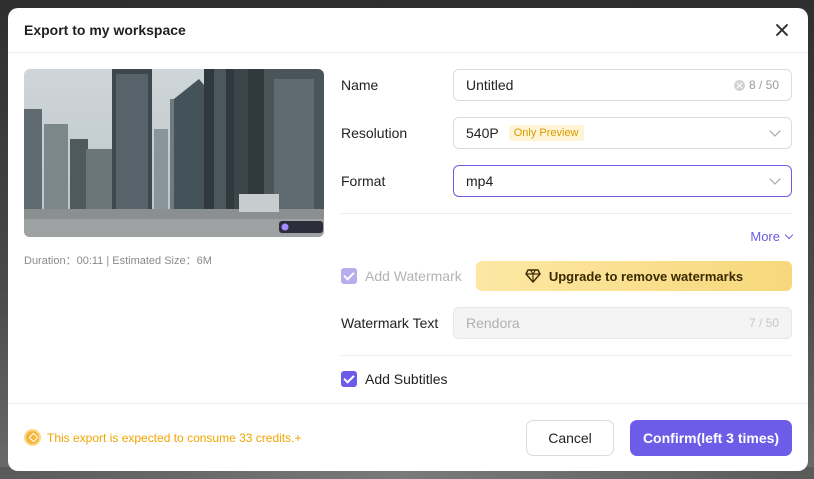  I want to click on resolution-label: Resolution, so click(374, 133).